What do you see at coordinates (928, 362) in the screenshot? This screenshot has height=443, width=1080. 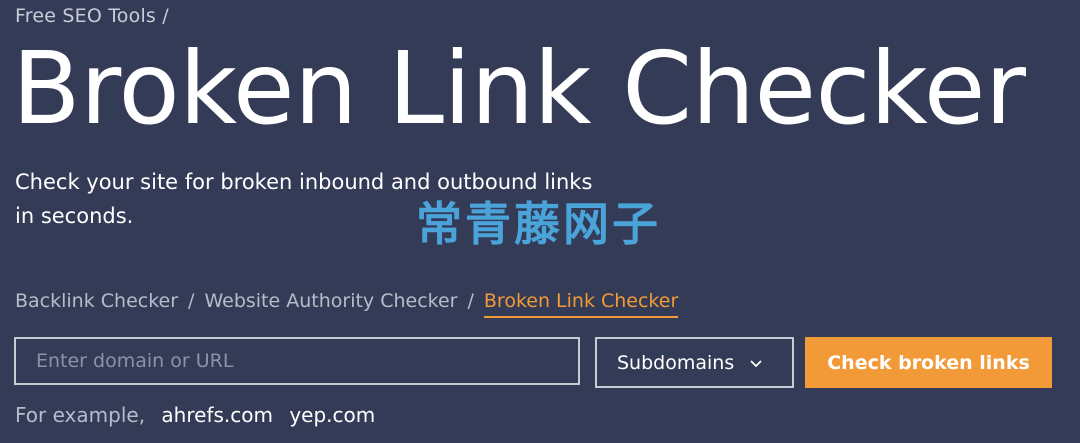 I see `check-broken-links-button: Check broken links` at bounding box center [928, 362].